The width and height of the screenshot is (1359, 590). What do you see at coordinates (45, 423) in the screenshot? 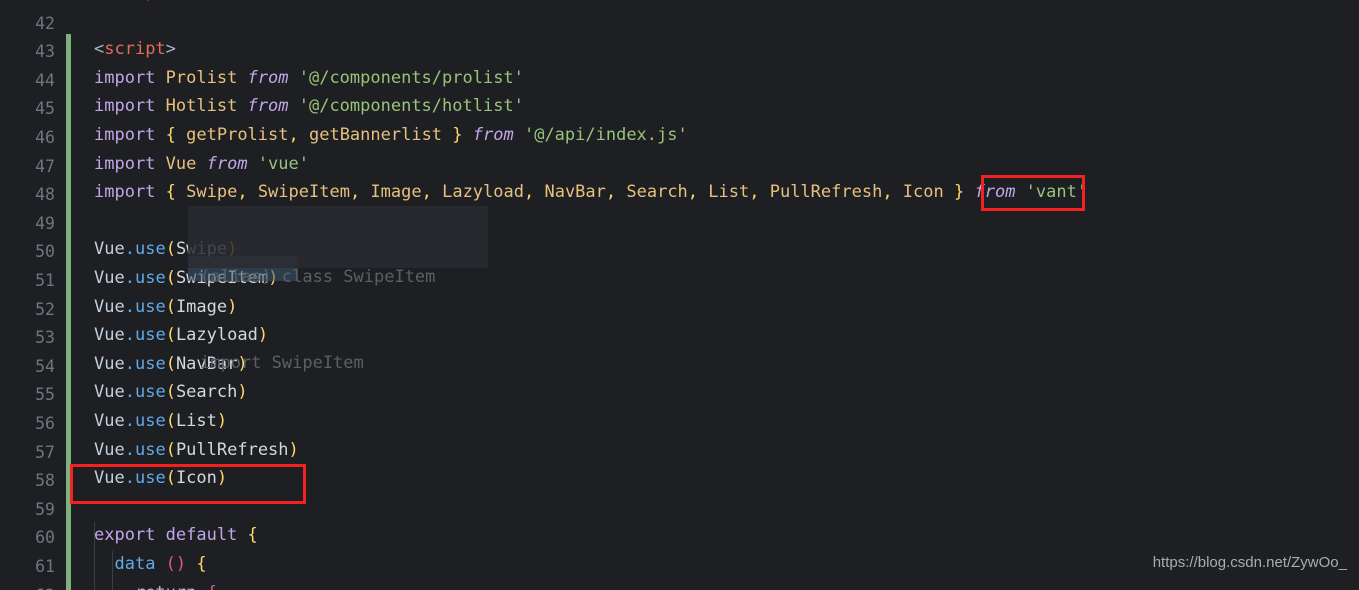
I see `line-number: 56` at bounding box center [45, 423].